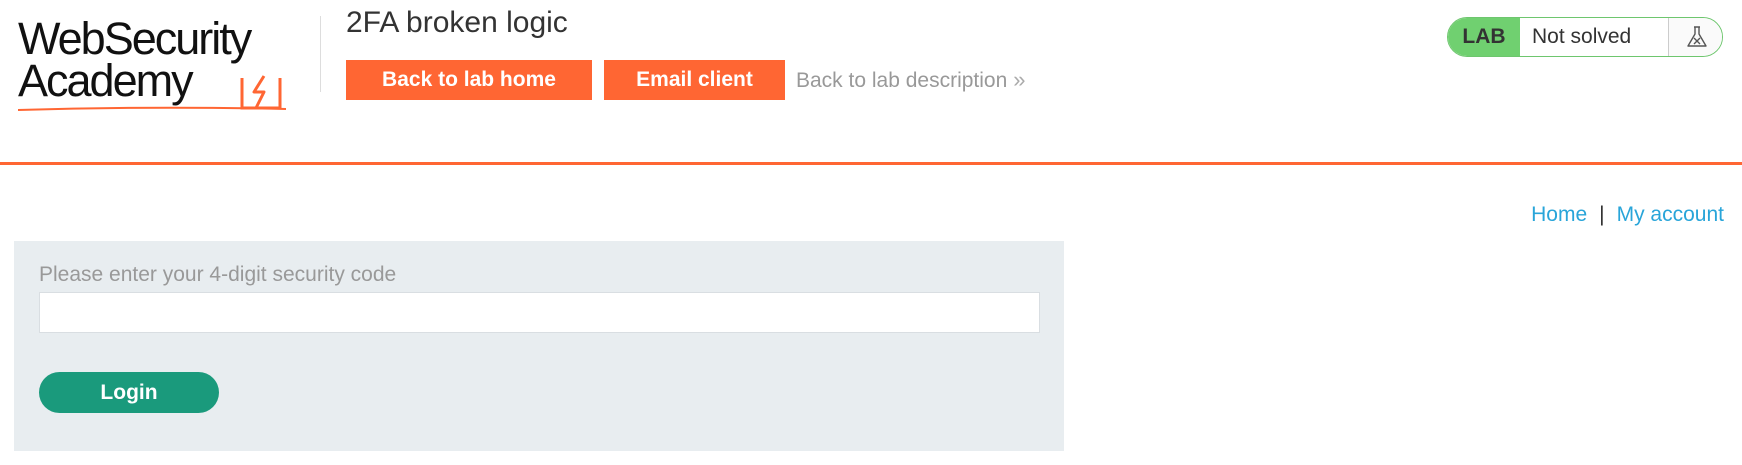 This screenshot has width=1742, height=465. I want to click on lab-title: 2FA broken logic, so click(457, 22).